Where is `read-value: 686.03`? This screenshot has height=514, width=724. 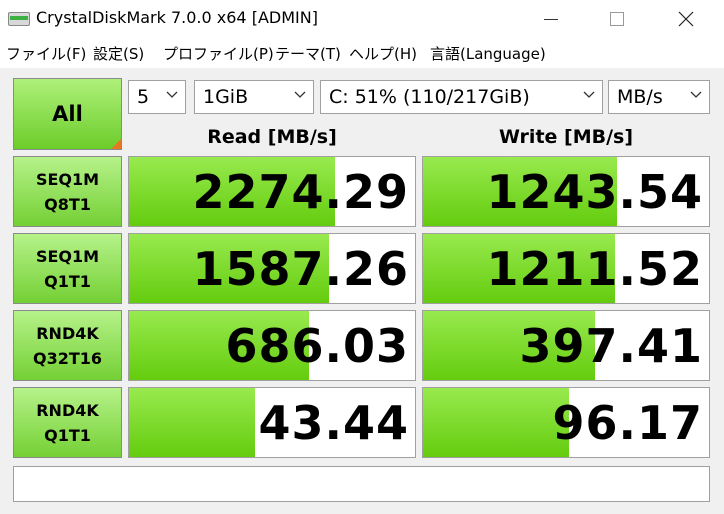 read-value: 686.03 is located at coordinates (317, 346).